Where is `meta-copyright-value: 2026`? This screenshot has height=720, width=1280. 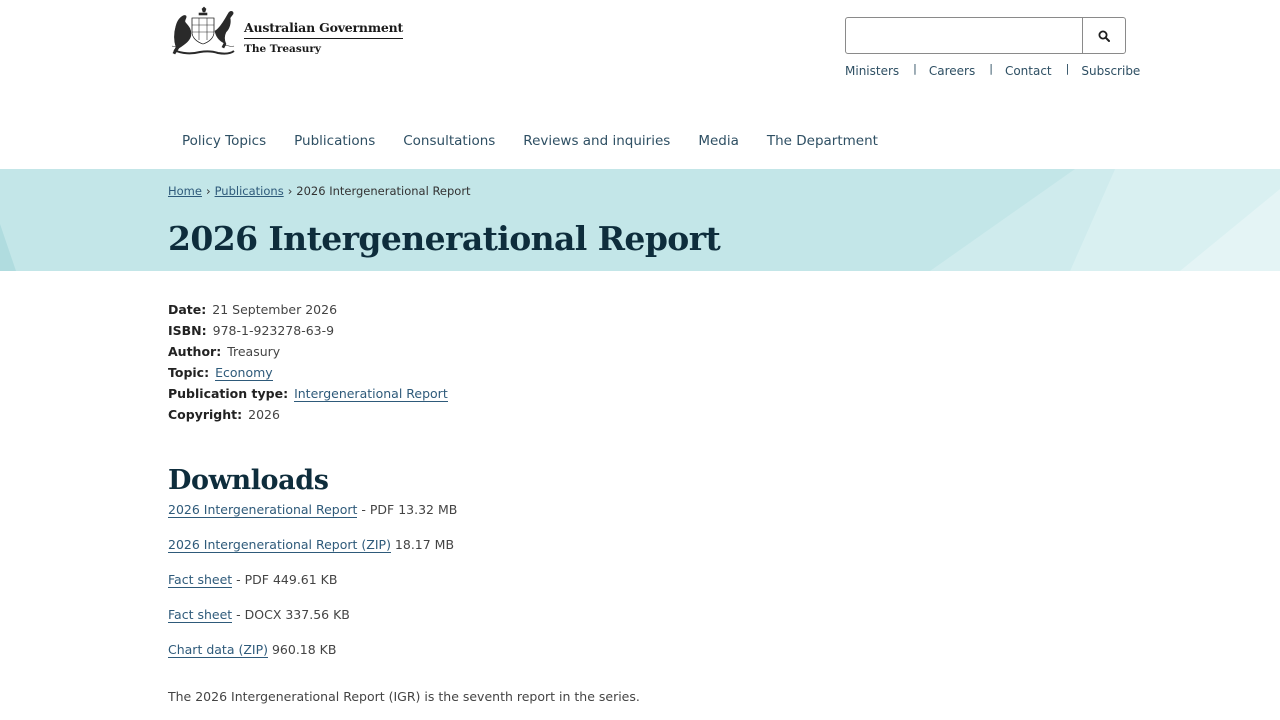 meta-copyright-value: 2026 is located at coordinates (264, 414).